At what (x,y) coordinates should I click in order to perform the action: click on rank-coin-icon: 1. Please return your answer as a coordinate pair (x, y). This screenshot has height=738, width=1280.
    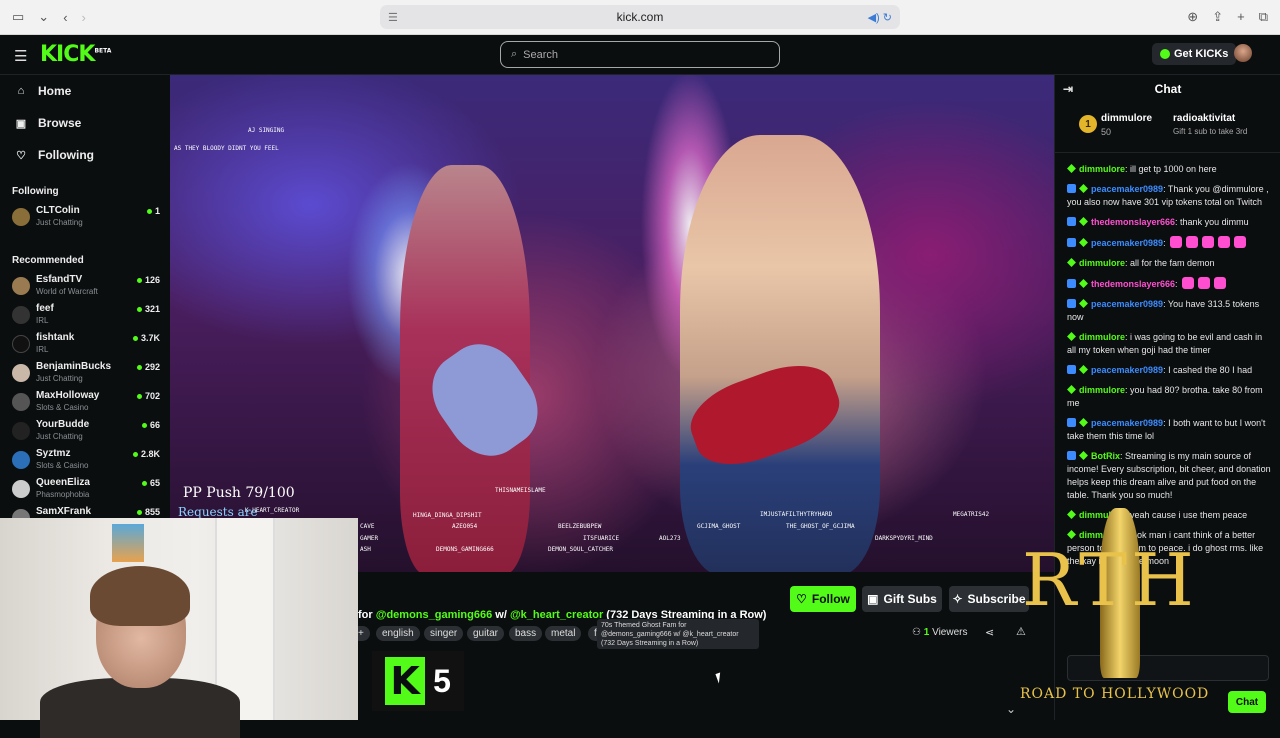
    Looking at the image, I should click on (1088, 124).